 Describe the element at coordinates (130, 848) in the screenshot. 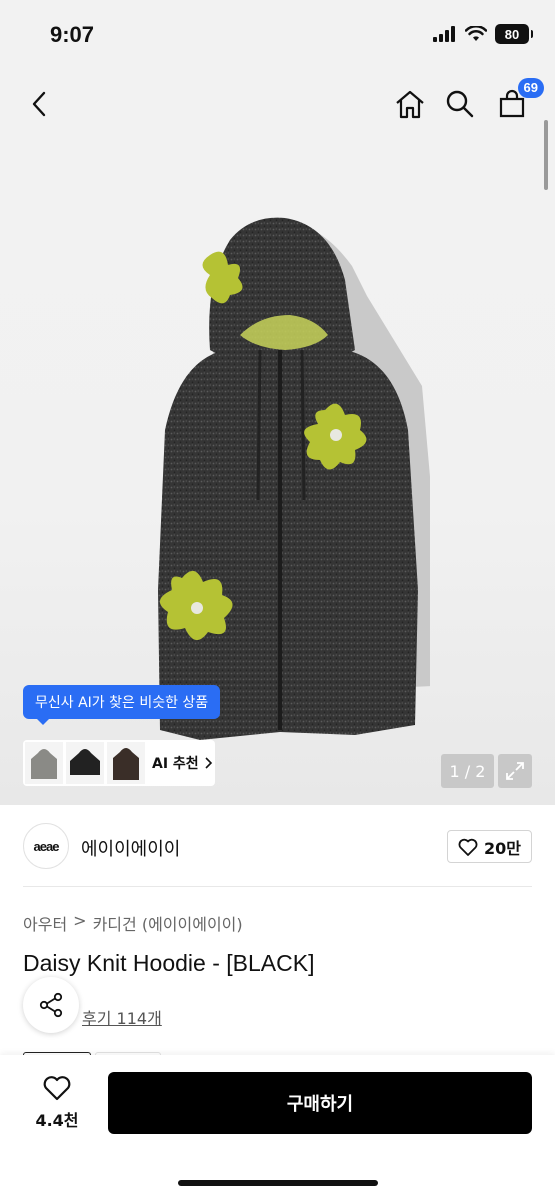

I see `brand-name: 에이이에이이` at that location.